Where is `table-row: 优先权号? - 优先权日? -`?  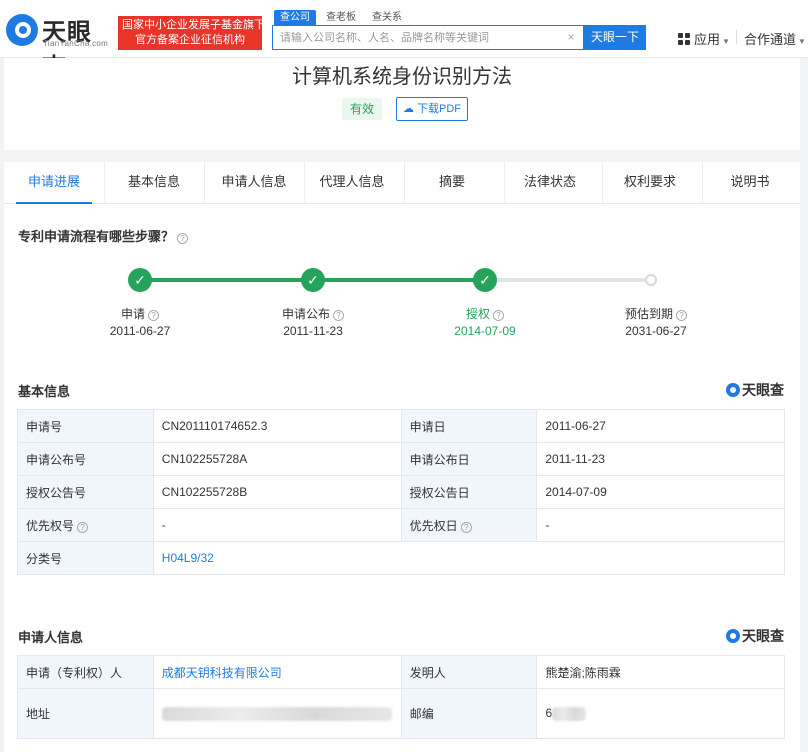
table-row: 优先权号? - 优先权日? - is located at coordinates (401, 525).